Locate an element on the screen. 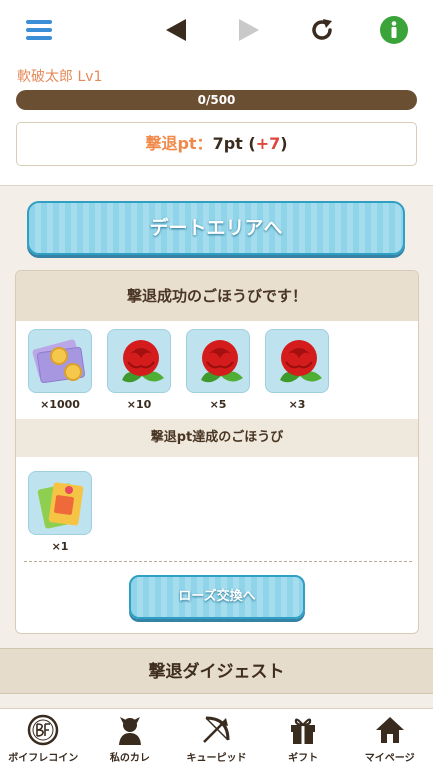 The height and width of the screenshot is (768, 433). xp-progress-bar: 0/500 is located at coordinates (216, 100).